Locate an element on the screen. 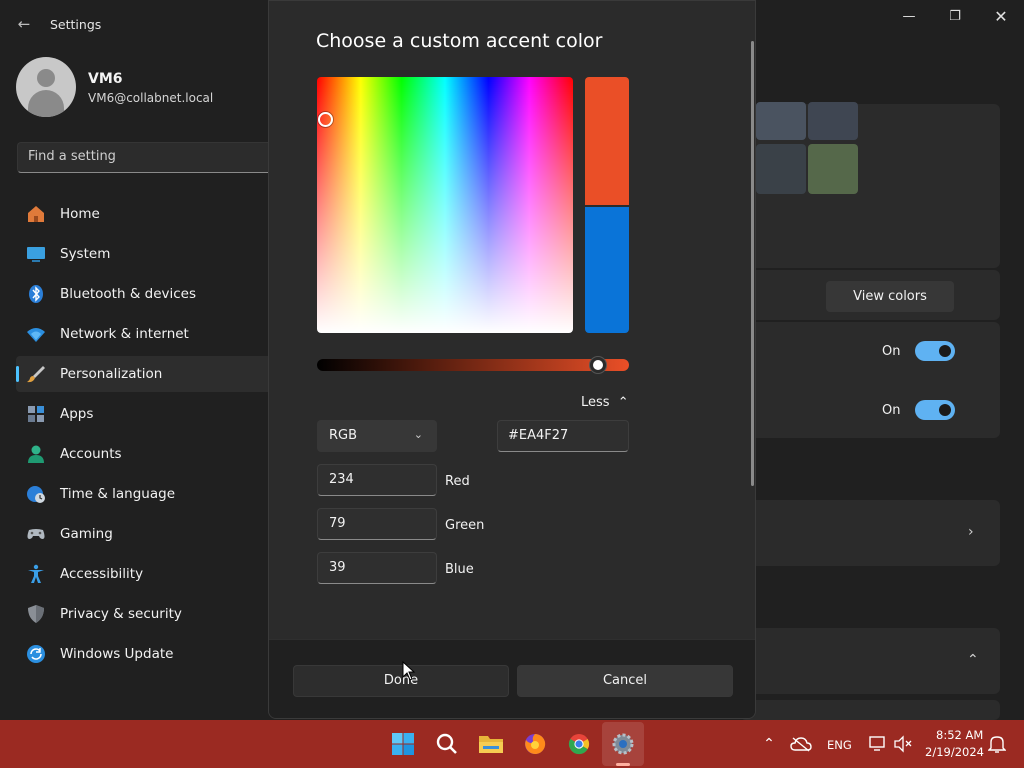 This screenshot has width=1024, height=768. sidebar-item-bluetooth: Bluetooth & devices is located at coordinates (146, 294).